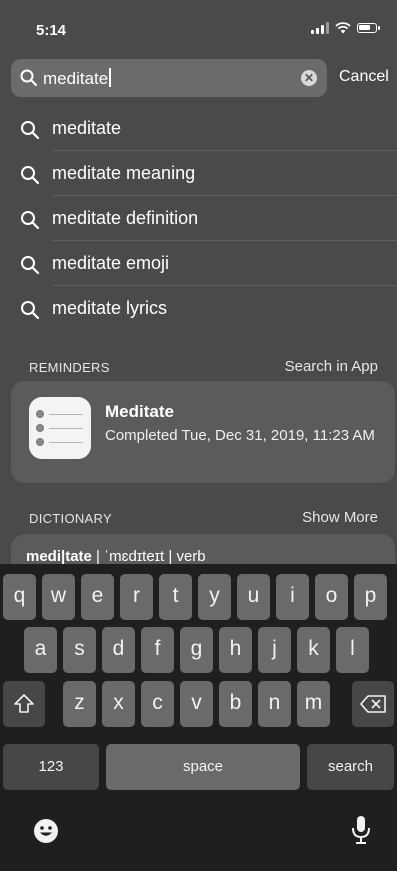  I want to click on key-n: n, so click(274, 704).